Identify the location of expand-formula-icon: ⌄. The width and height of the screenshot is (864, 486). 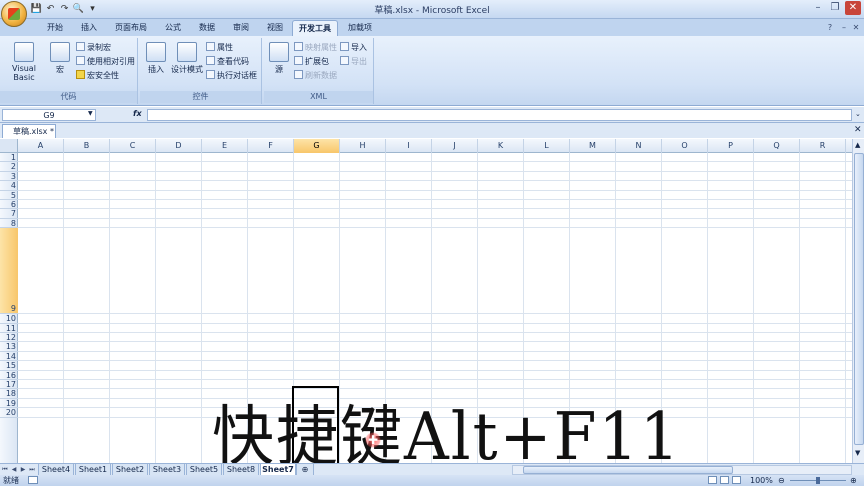
(858, 114).